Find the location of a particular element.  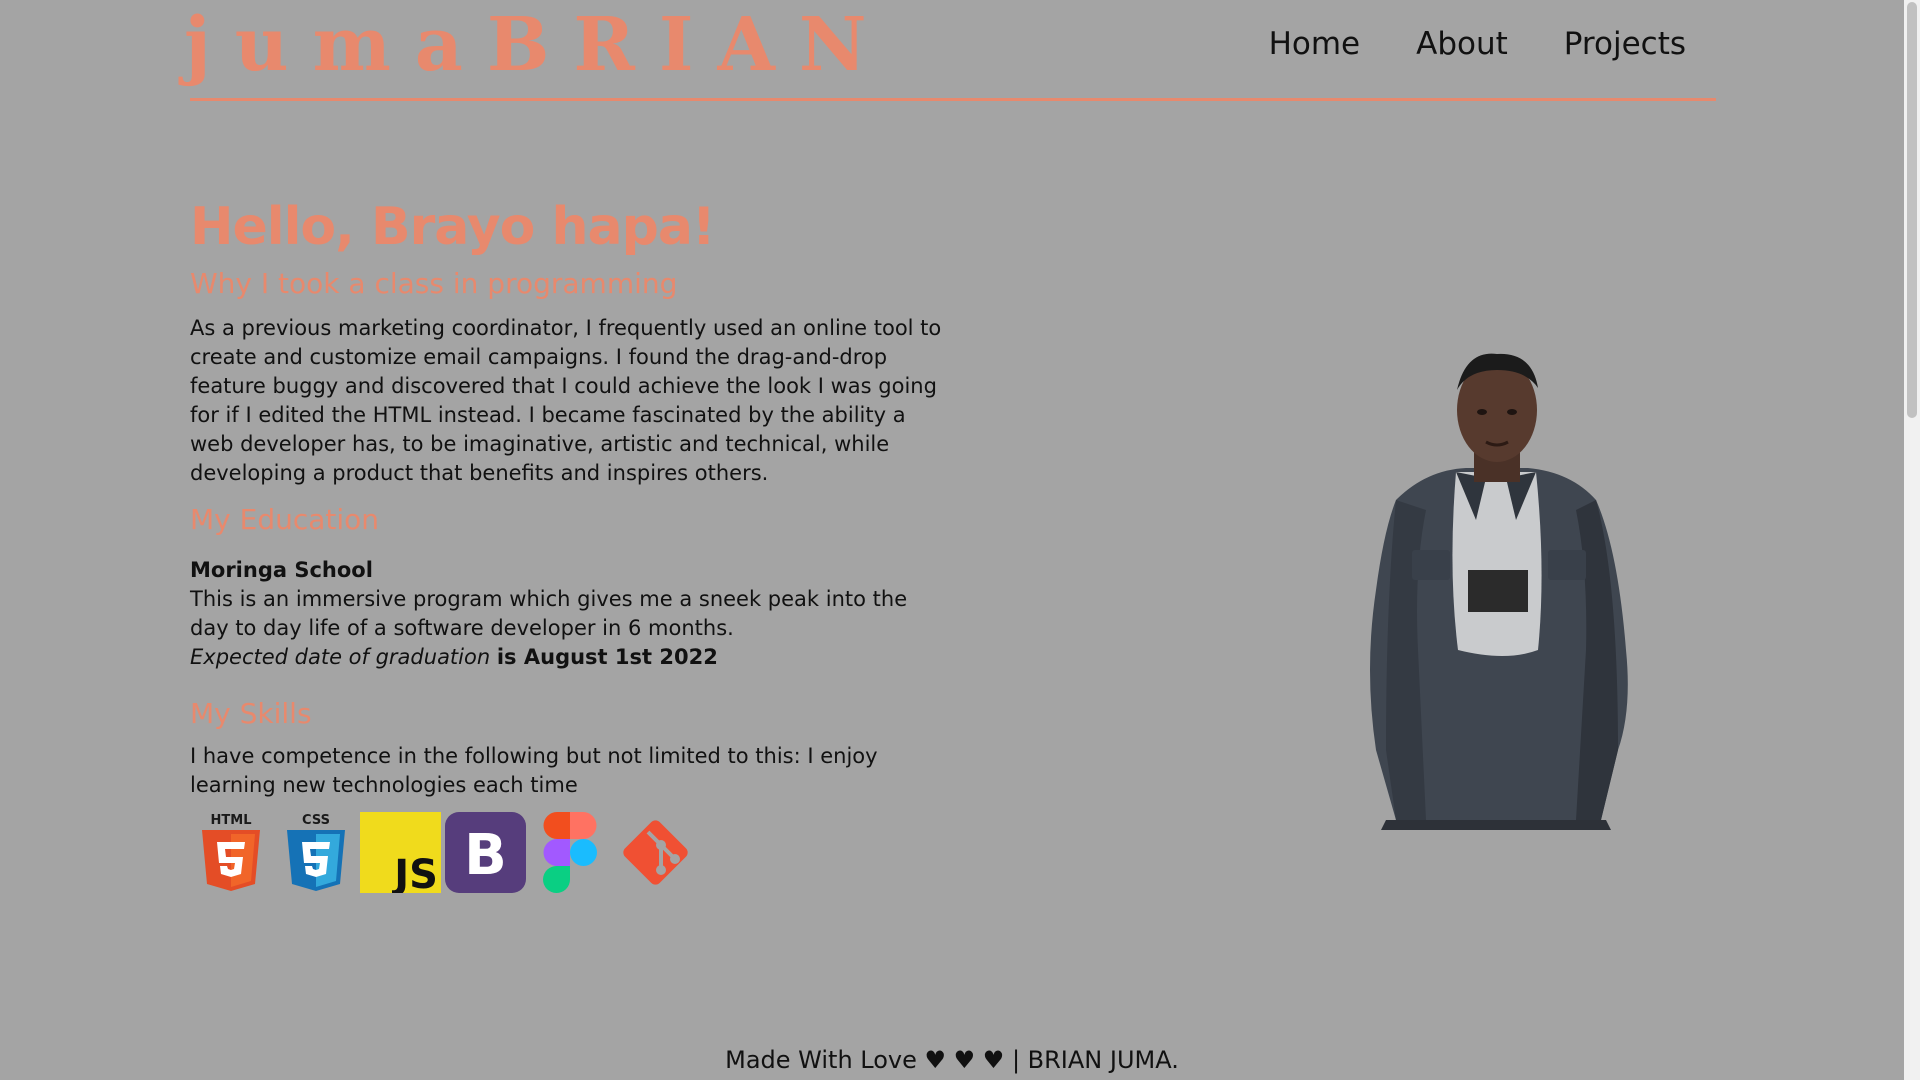

git-icon is located at coordinates (655, 852).